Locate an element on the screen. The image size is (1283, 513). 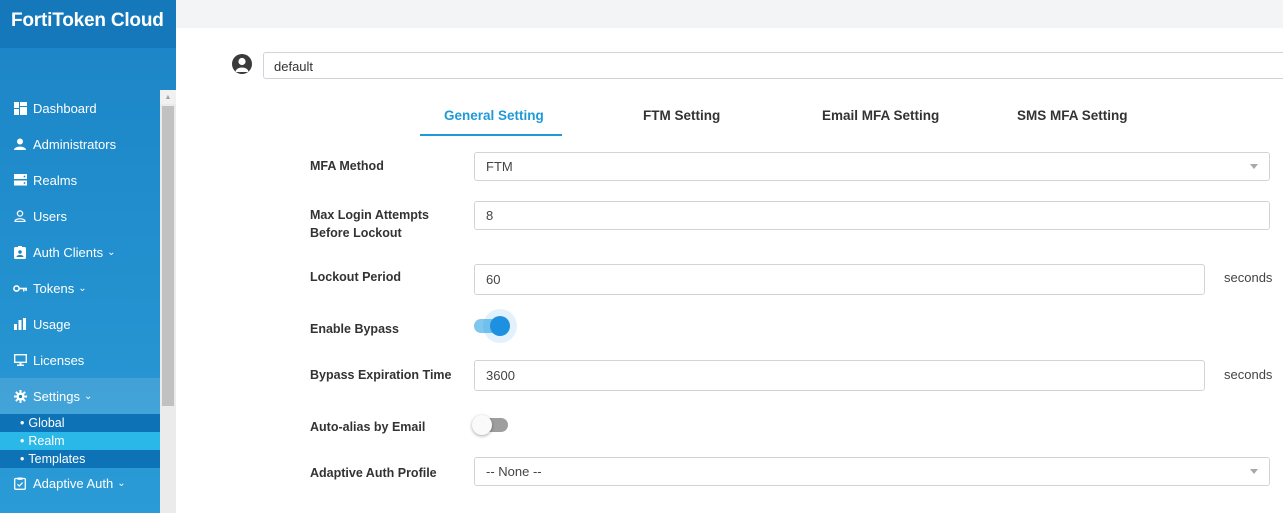
lockout-period-value: 60 is located at coordinates (493, 279).